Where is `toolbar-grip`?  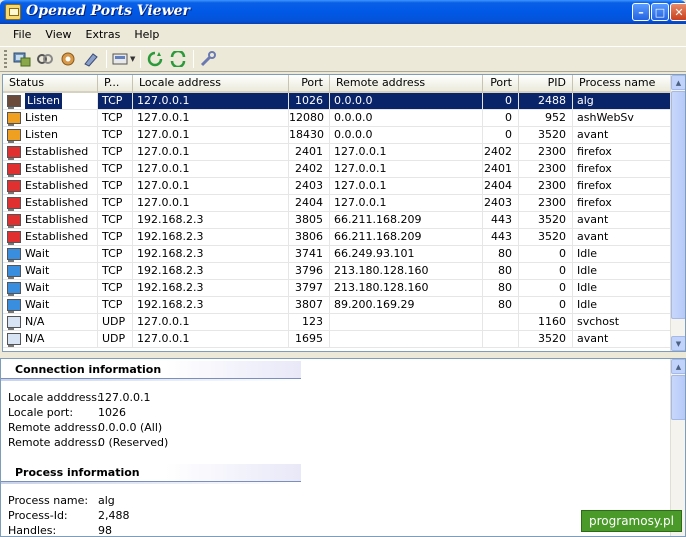
toolbar-grip is located at coordinates (5, 59).